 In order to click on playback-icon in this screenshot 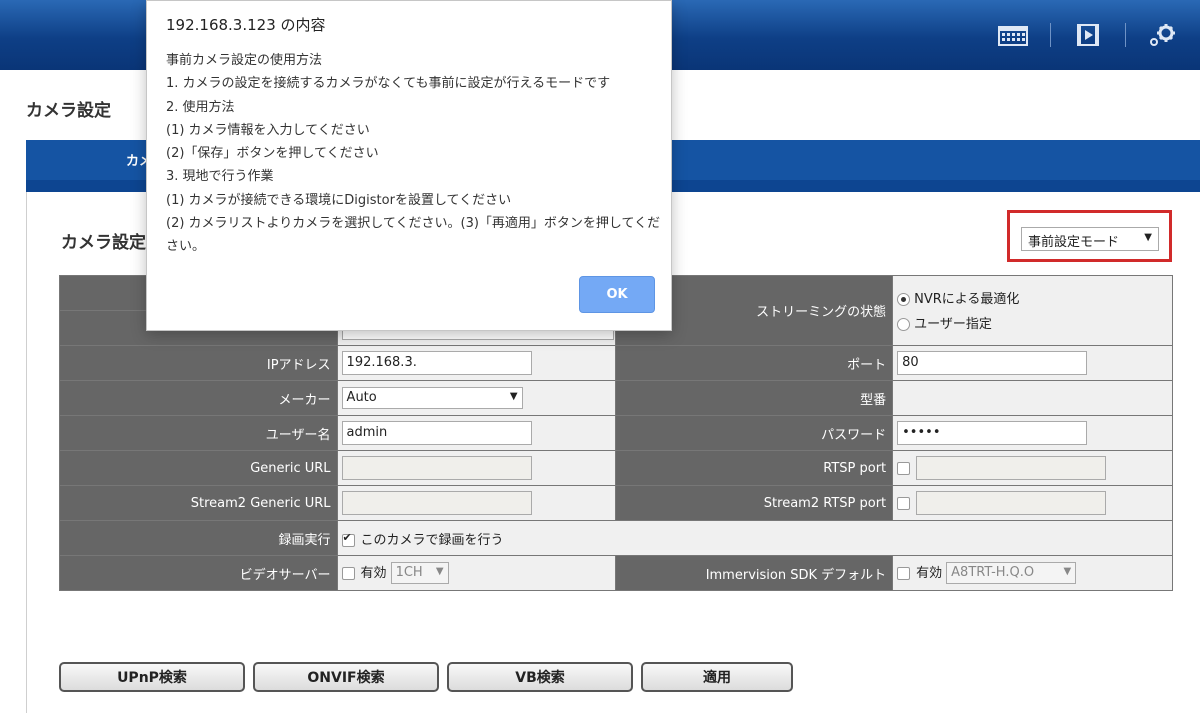, I will do `click(1088, 35)`.